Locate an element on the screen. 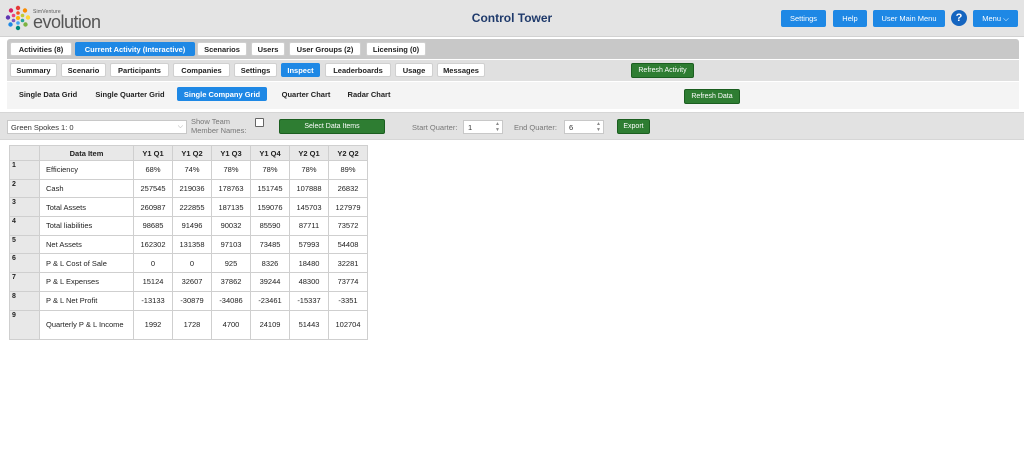 The image size is (1024, 475). tab-user-groups: User Groups (2) is located at coordinates (325, 49).